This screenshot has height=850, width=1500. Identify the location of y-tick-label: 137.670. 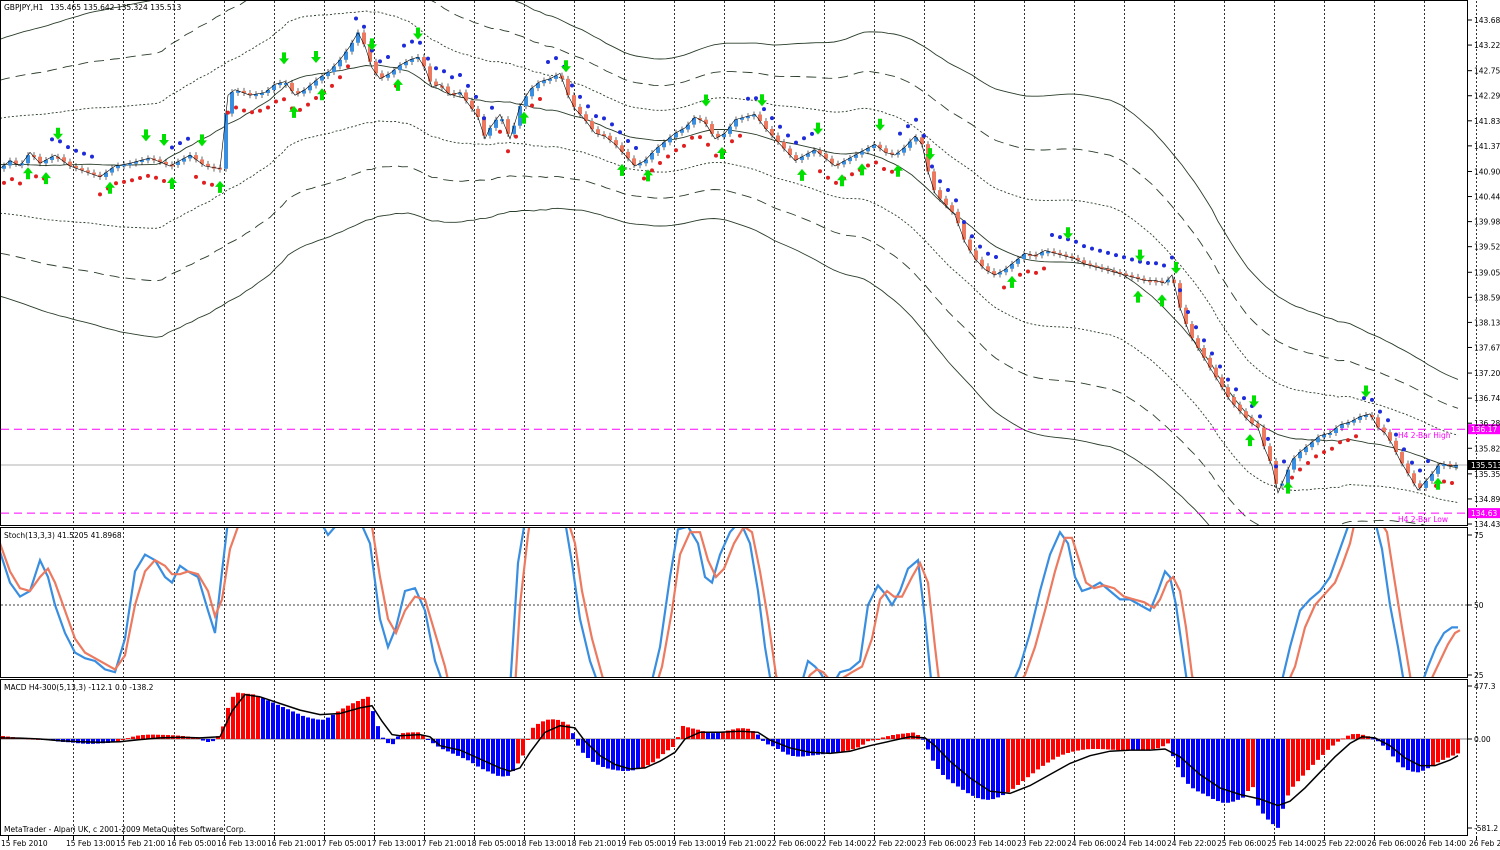
(1487, 347).